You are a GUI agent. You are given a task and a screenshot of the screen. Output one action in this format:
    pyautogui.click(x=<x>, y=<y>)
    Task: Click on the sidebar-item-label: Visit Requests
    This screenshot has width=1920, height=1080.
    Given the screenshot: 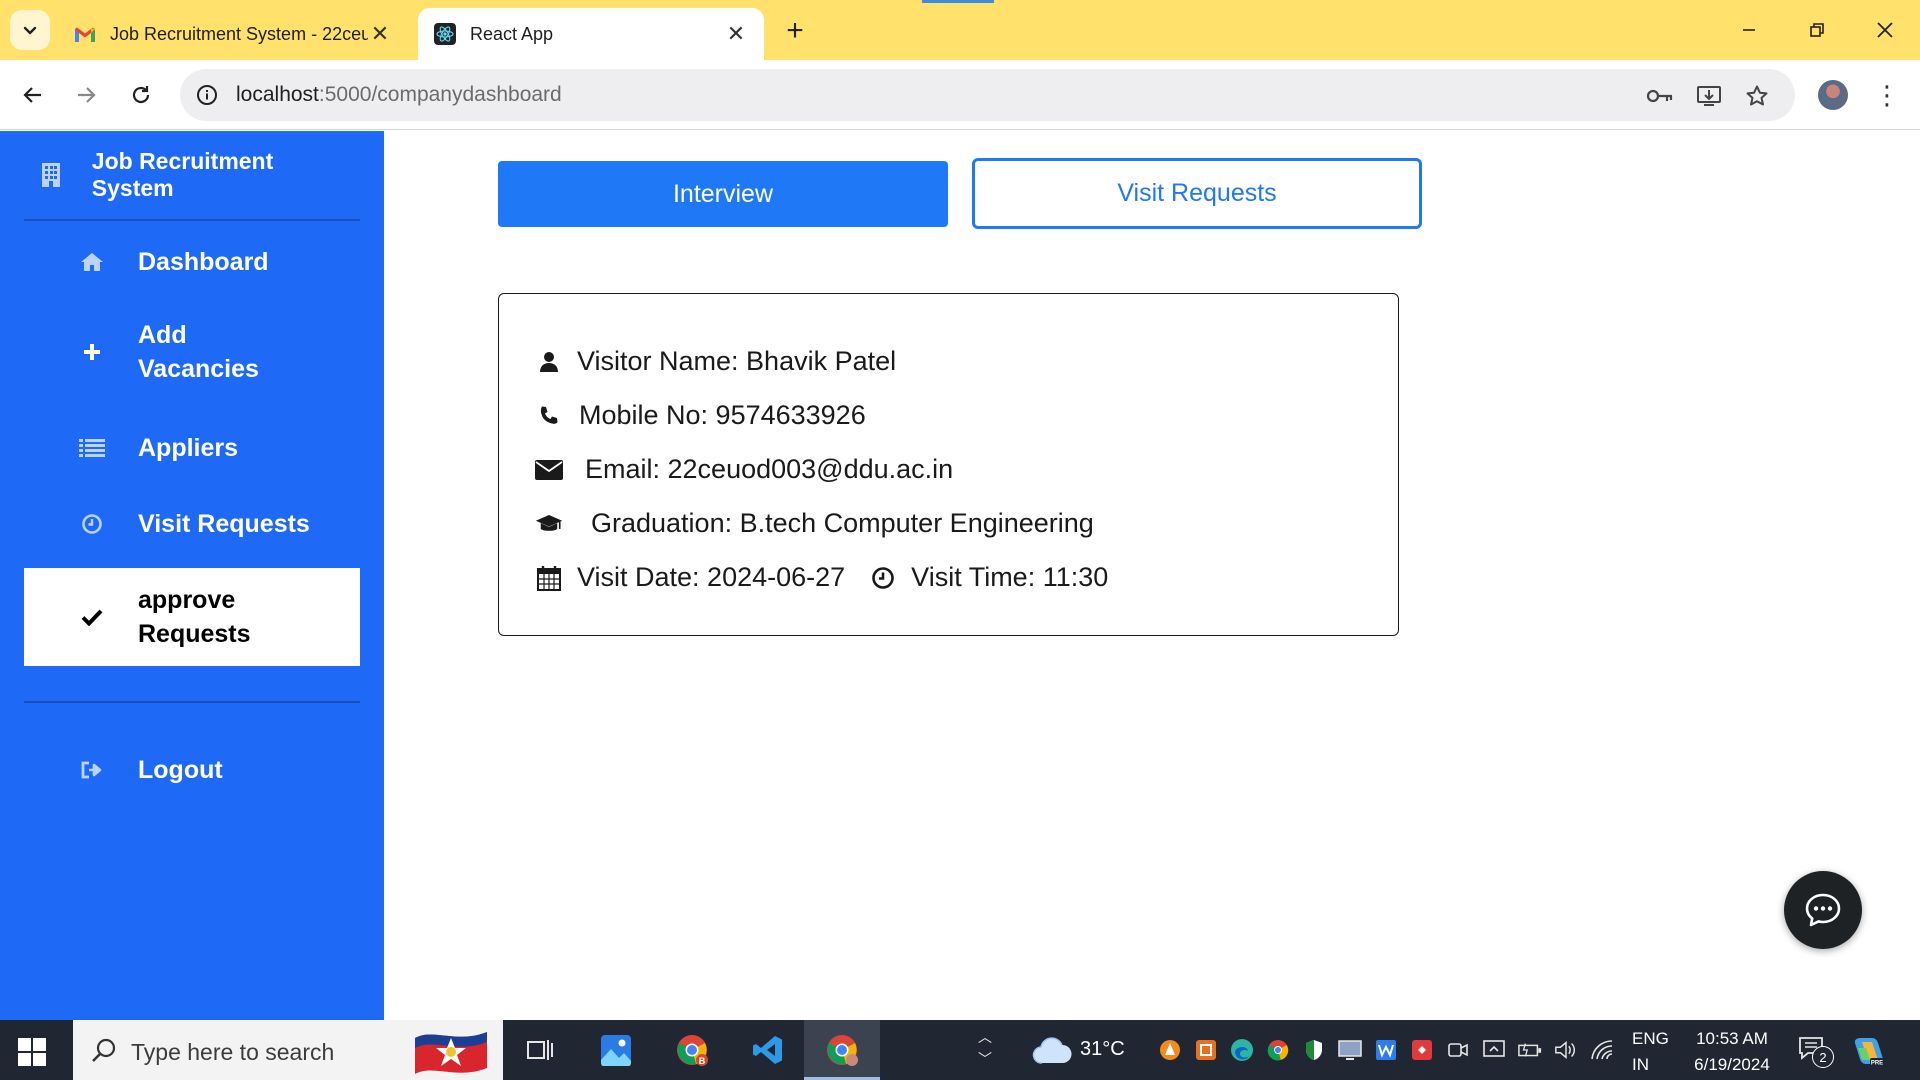 What is the action you would take?
    pyautogui.click(x=224, y=524)
    